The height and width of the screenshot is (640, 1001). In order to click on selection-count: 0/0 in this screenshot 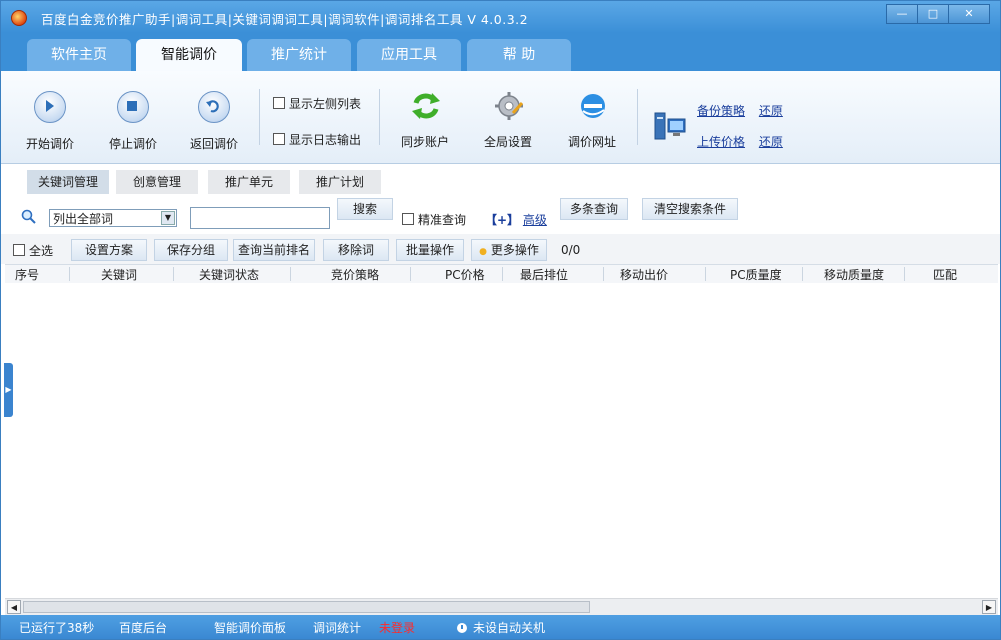, I will do `click(571, 250)`.